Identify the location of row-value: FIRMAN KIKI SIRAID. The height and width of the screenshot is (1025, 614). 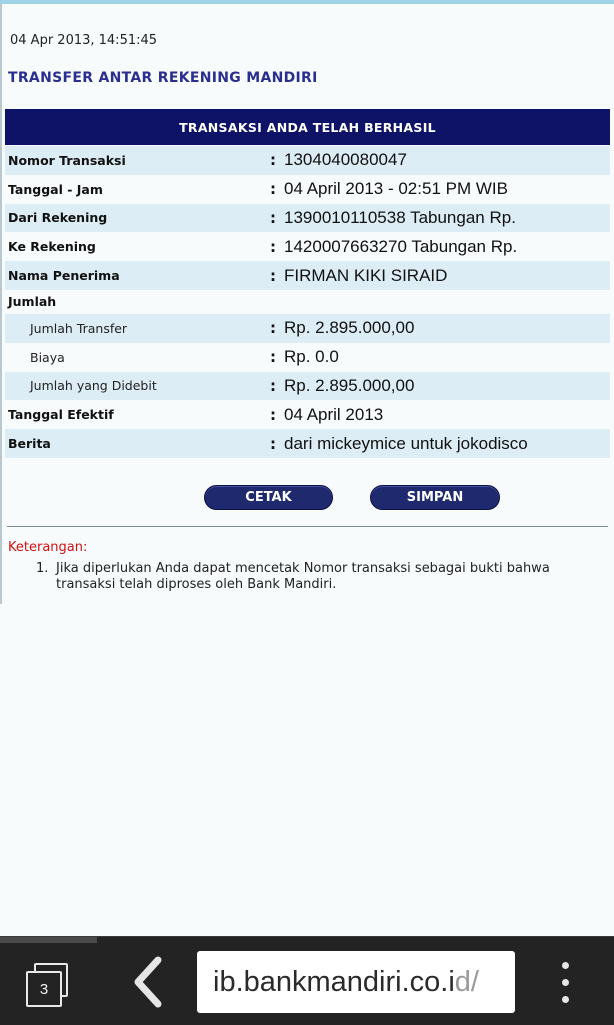
(366, 275).